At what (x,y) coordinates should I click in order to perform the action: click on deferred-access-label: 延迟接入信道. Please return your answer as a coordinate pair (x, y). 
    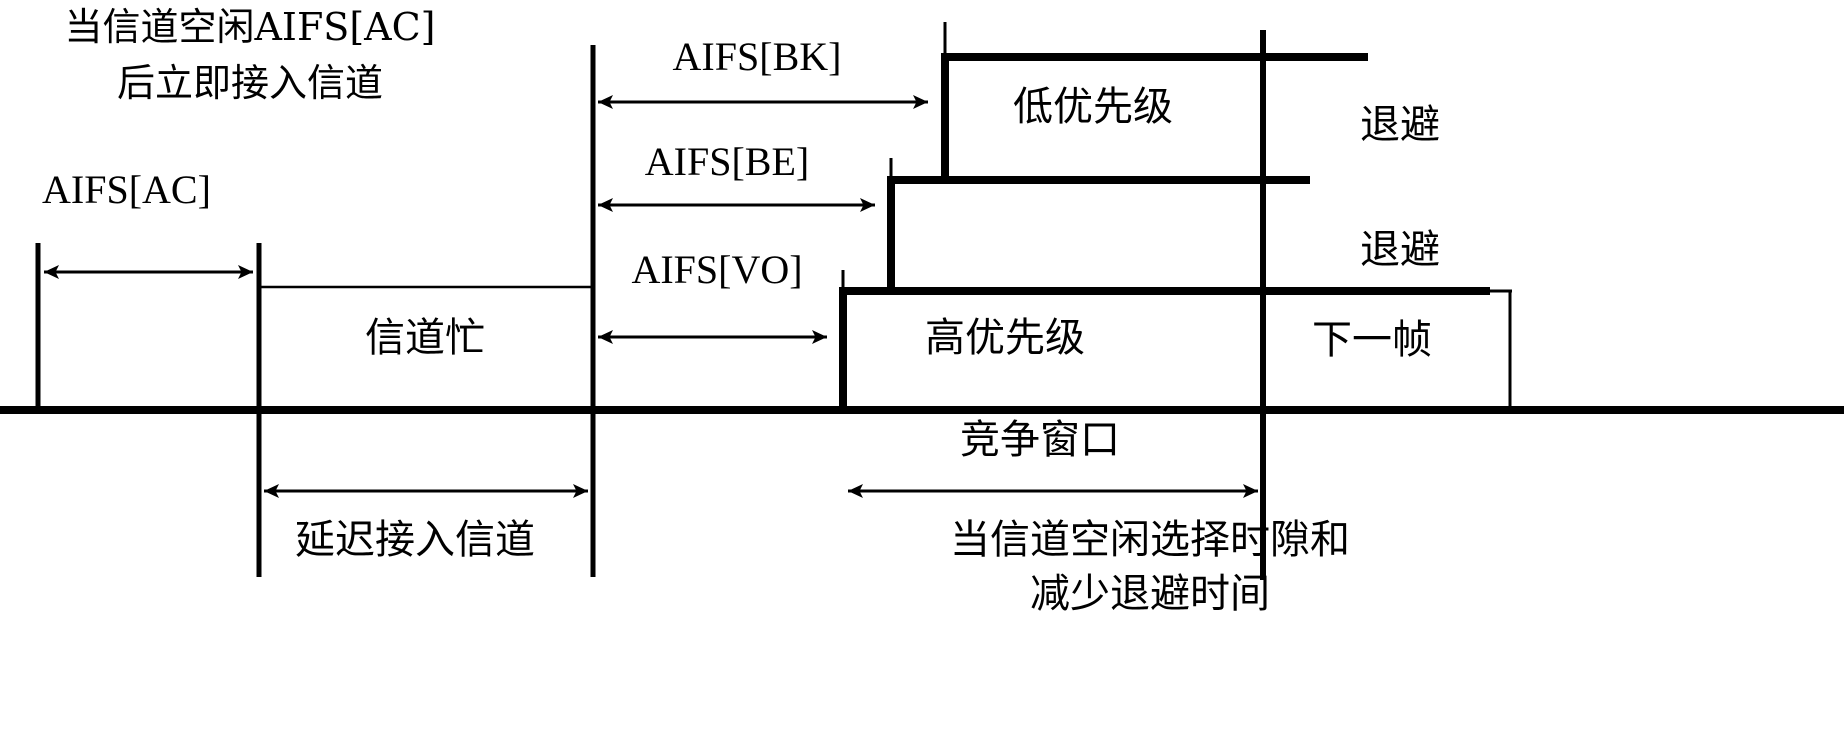
    Looking at the image, I should click on (415, 540).